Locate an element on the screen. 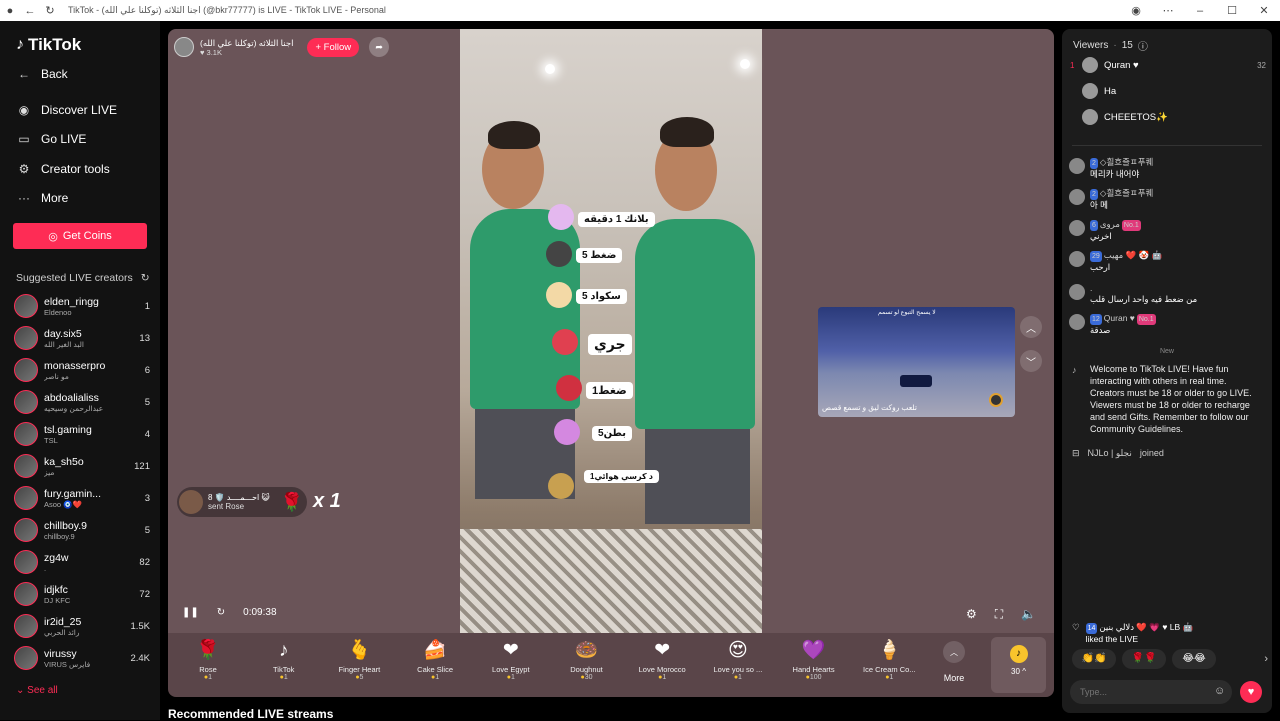 The height and width of the screenshot is (721, 1280). gift-name: Cake Slice is located at coordinates (435, 669).